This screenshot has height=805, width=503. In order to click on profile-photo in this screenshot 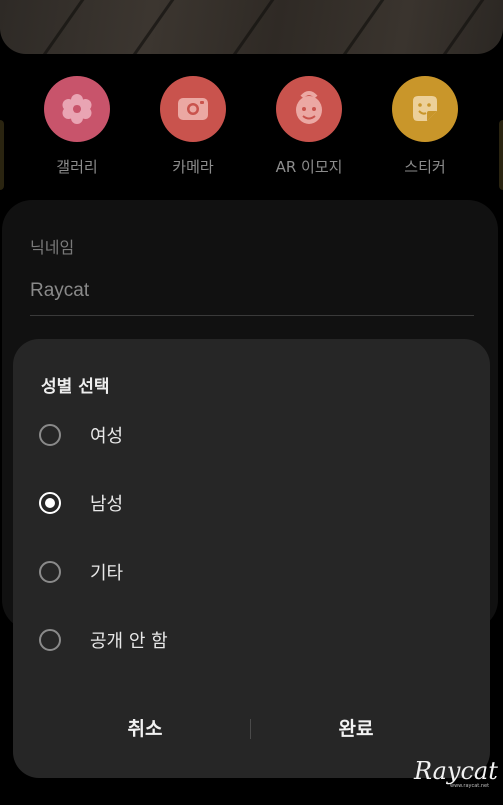, I will do `click(251, 27)`.